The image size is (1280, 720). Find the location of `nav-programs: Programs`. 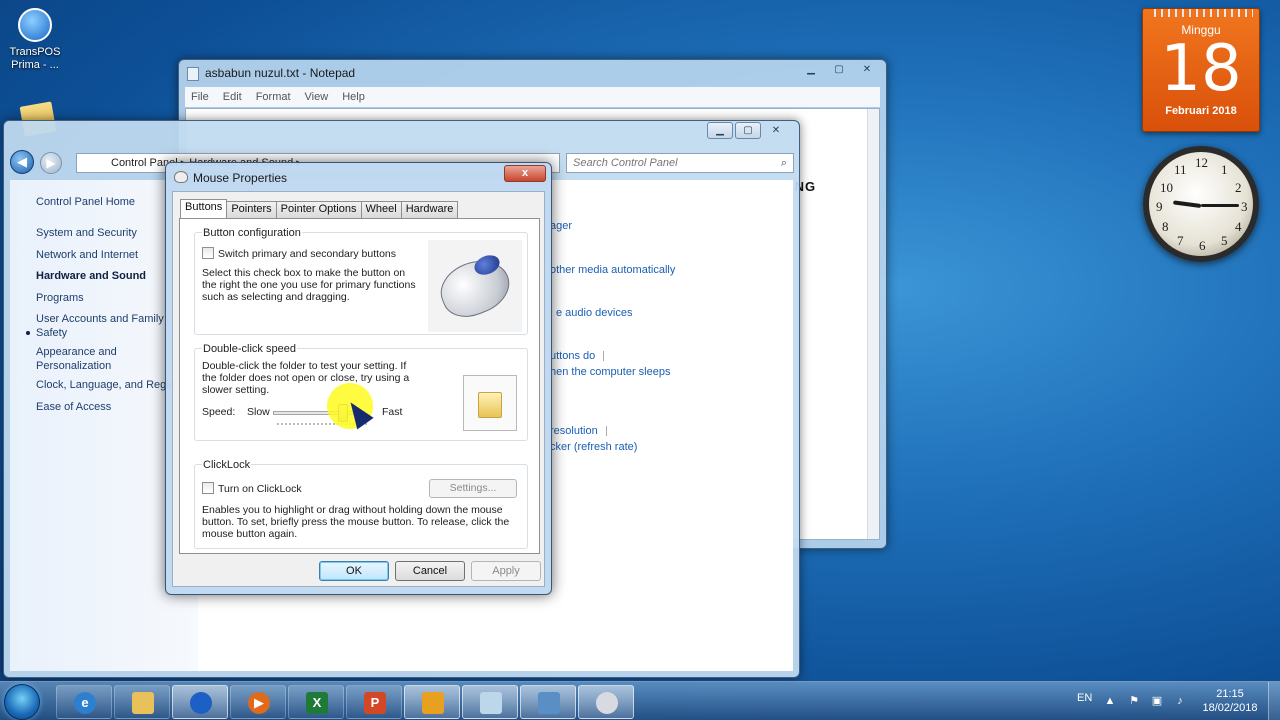

nav-programs: Programs is located at coordinates (60, 298).